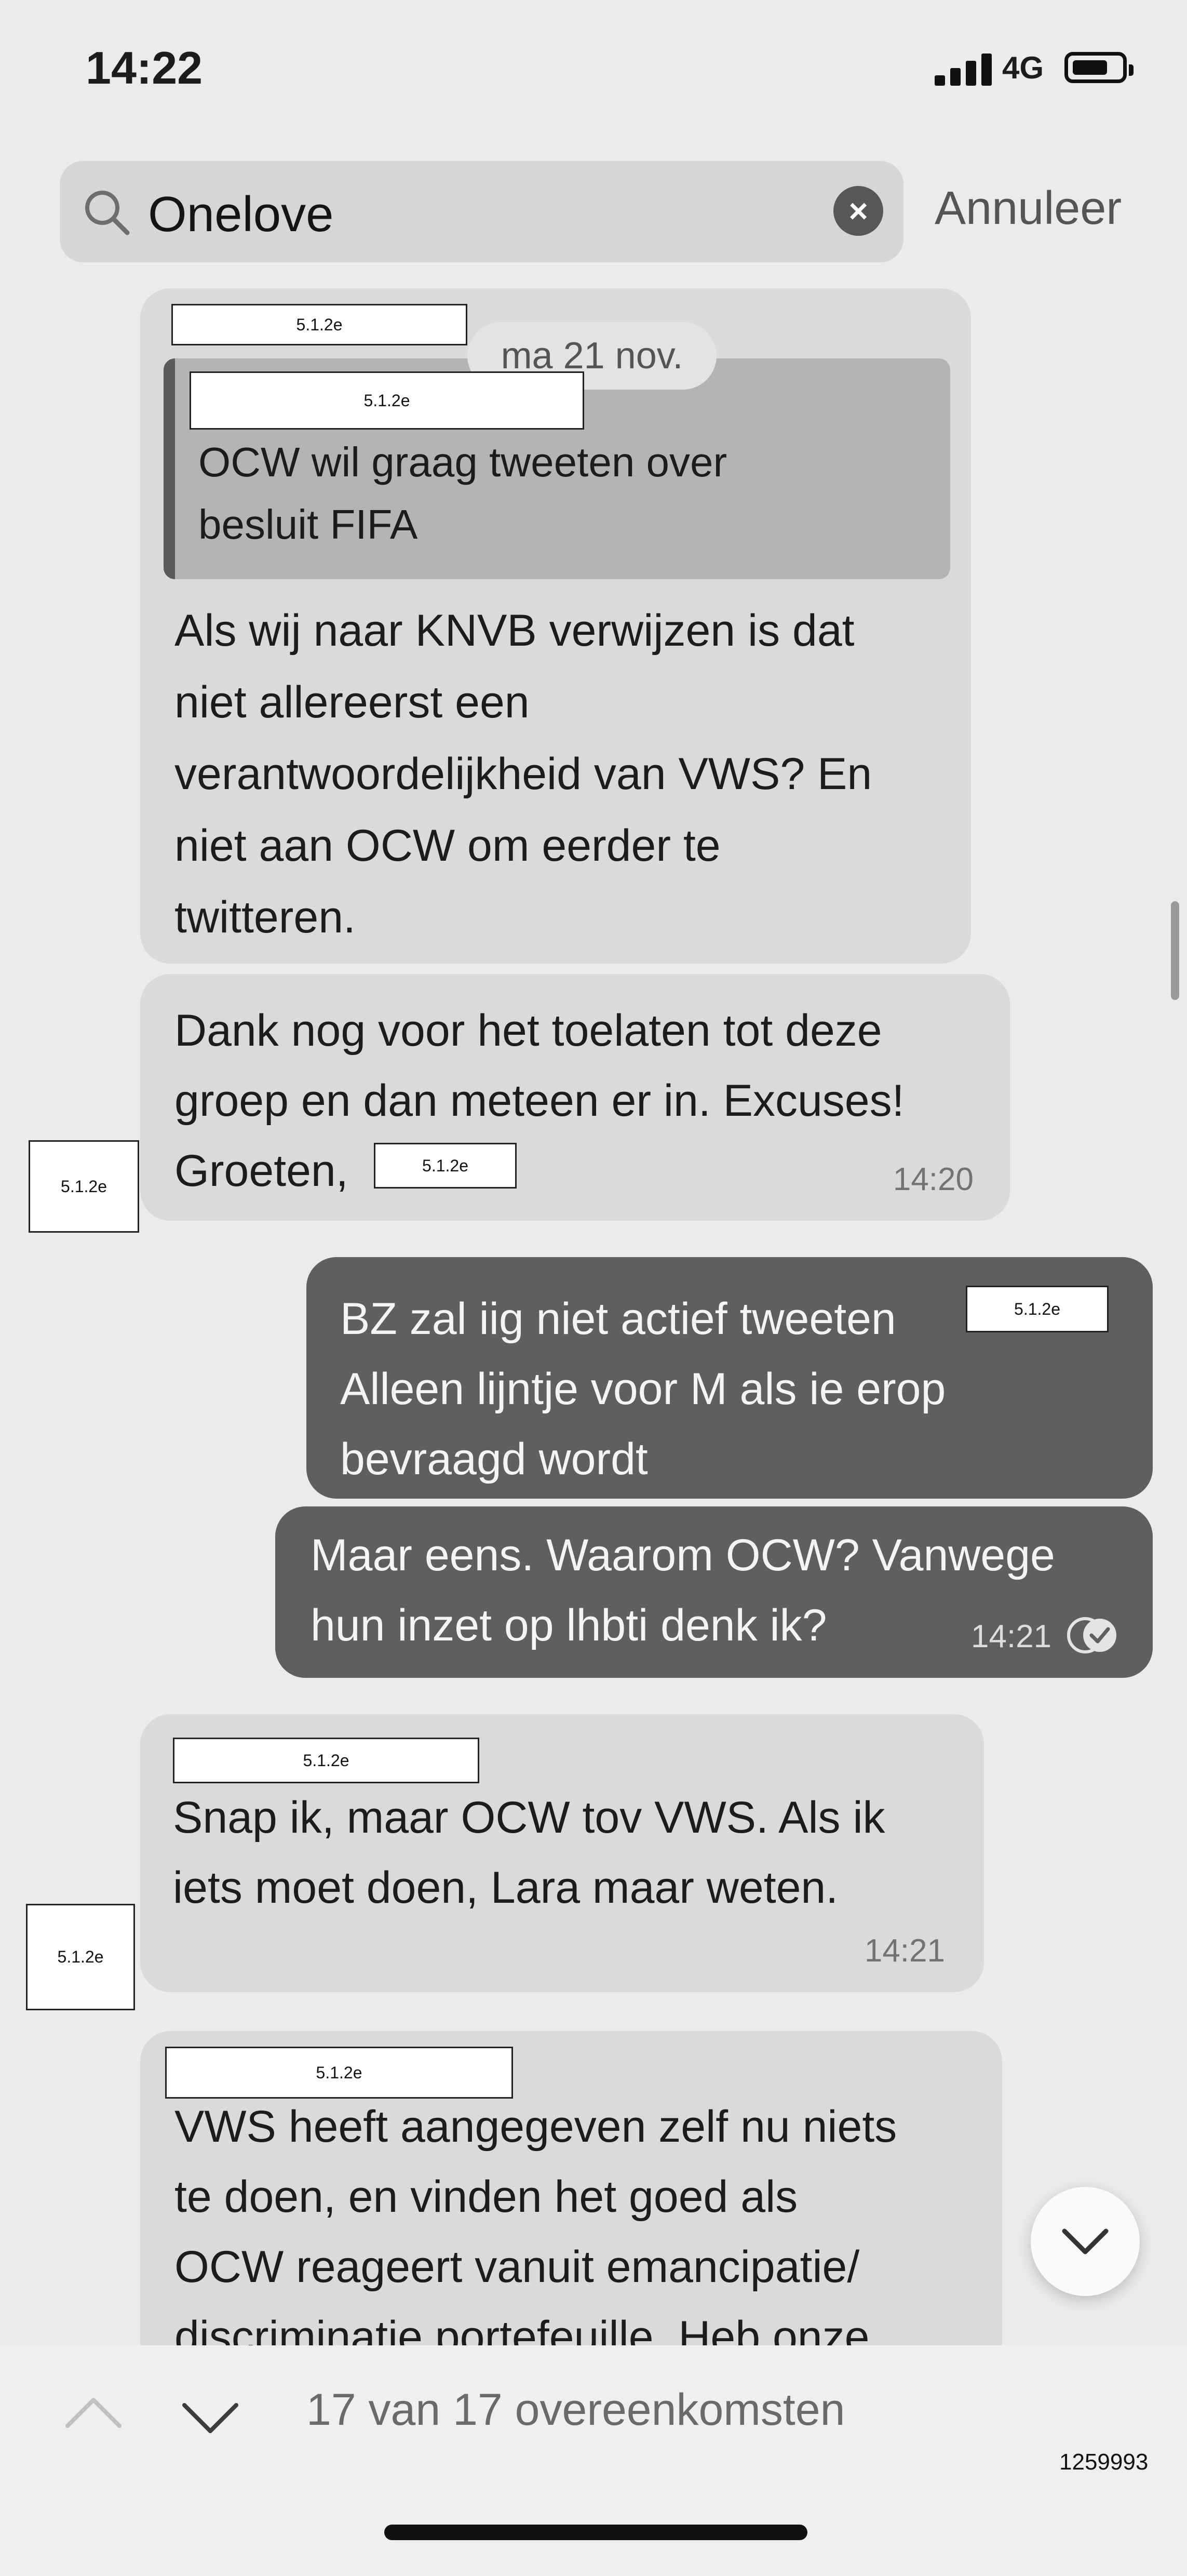  Describe the element at coordinates (933, 1179) in the screenshot. I see `message-time: 14:20` at that location.